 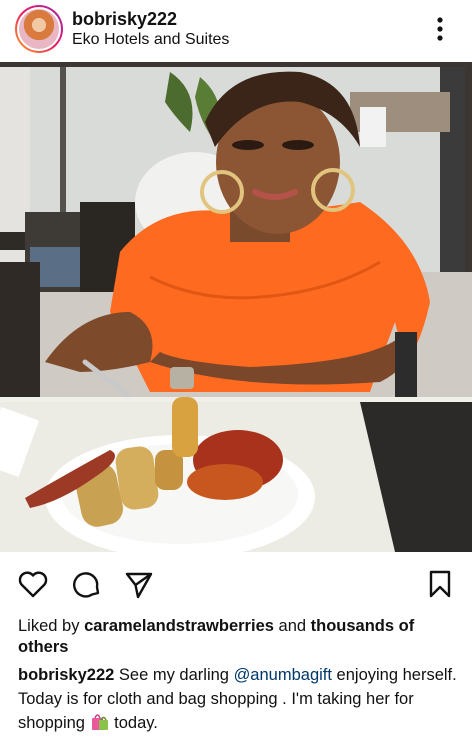 What do you see at coordinates (440, 29) in the screenshot?
I see `more-vertical-icon` at bounding box center [440, 29].